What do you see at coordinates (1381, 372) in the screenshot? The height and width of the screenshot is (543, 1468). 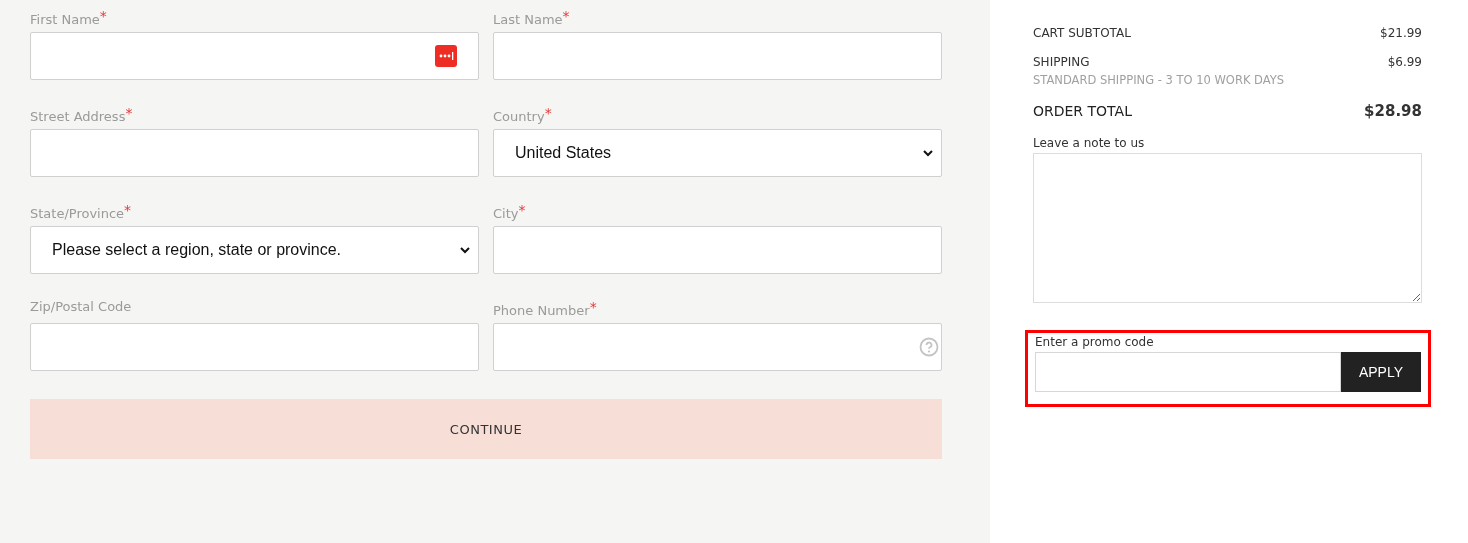 I see `apply-button: APPLY` at bounding box center [1381, 372].